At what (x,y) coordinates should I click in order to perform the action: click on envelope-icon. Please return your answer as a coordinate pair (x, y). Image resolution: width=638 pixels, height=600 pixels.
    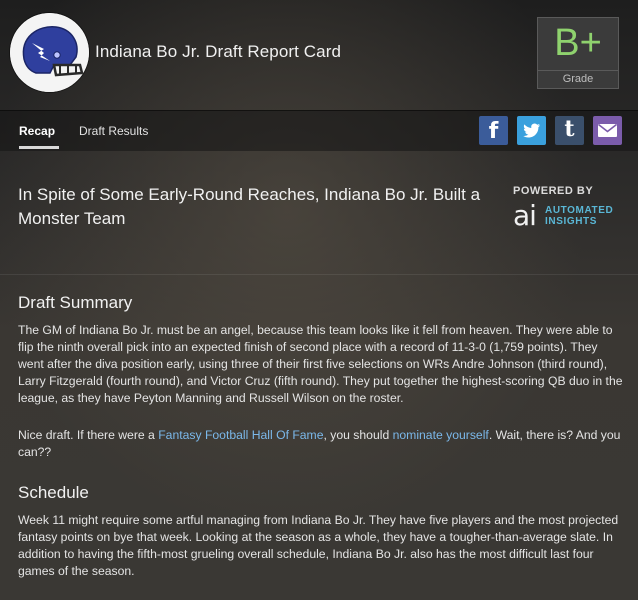
    Looking at the image, I should click on (607, 130).